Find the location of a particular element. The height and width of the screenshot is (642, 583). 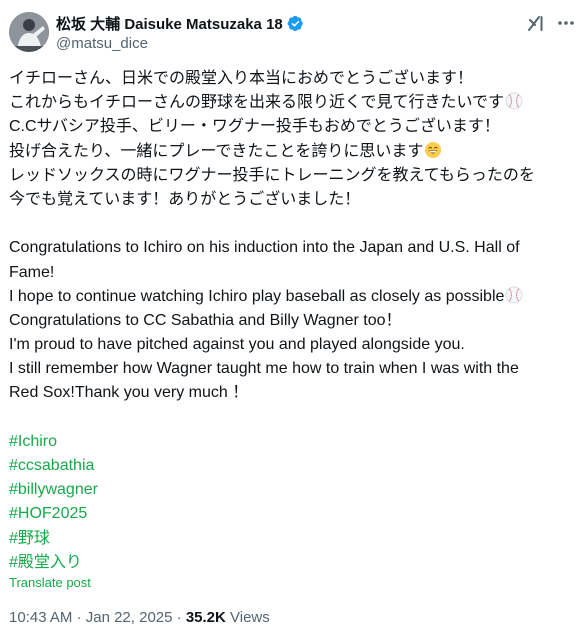

tweet-header: 松坂 大輔 Daisuke Matsuzaka 18 @matsu_dice is located at coordinates (291, 32).